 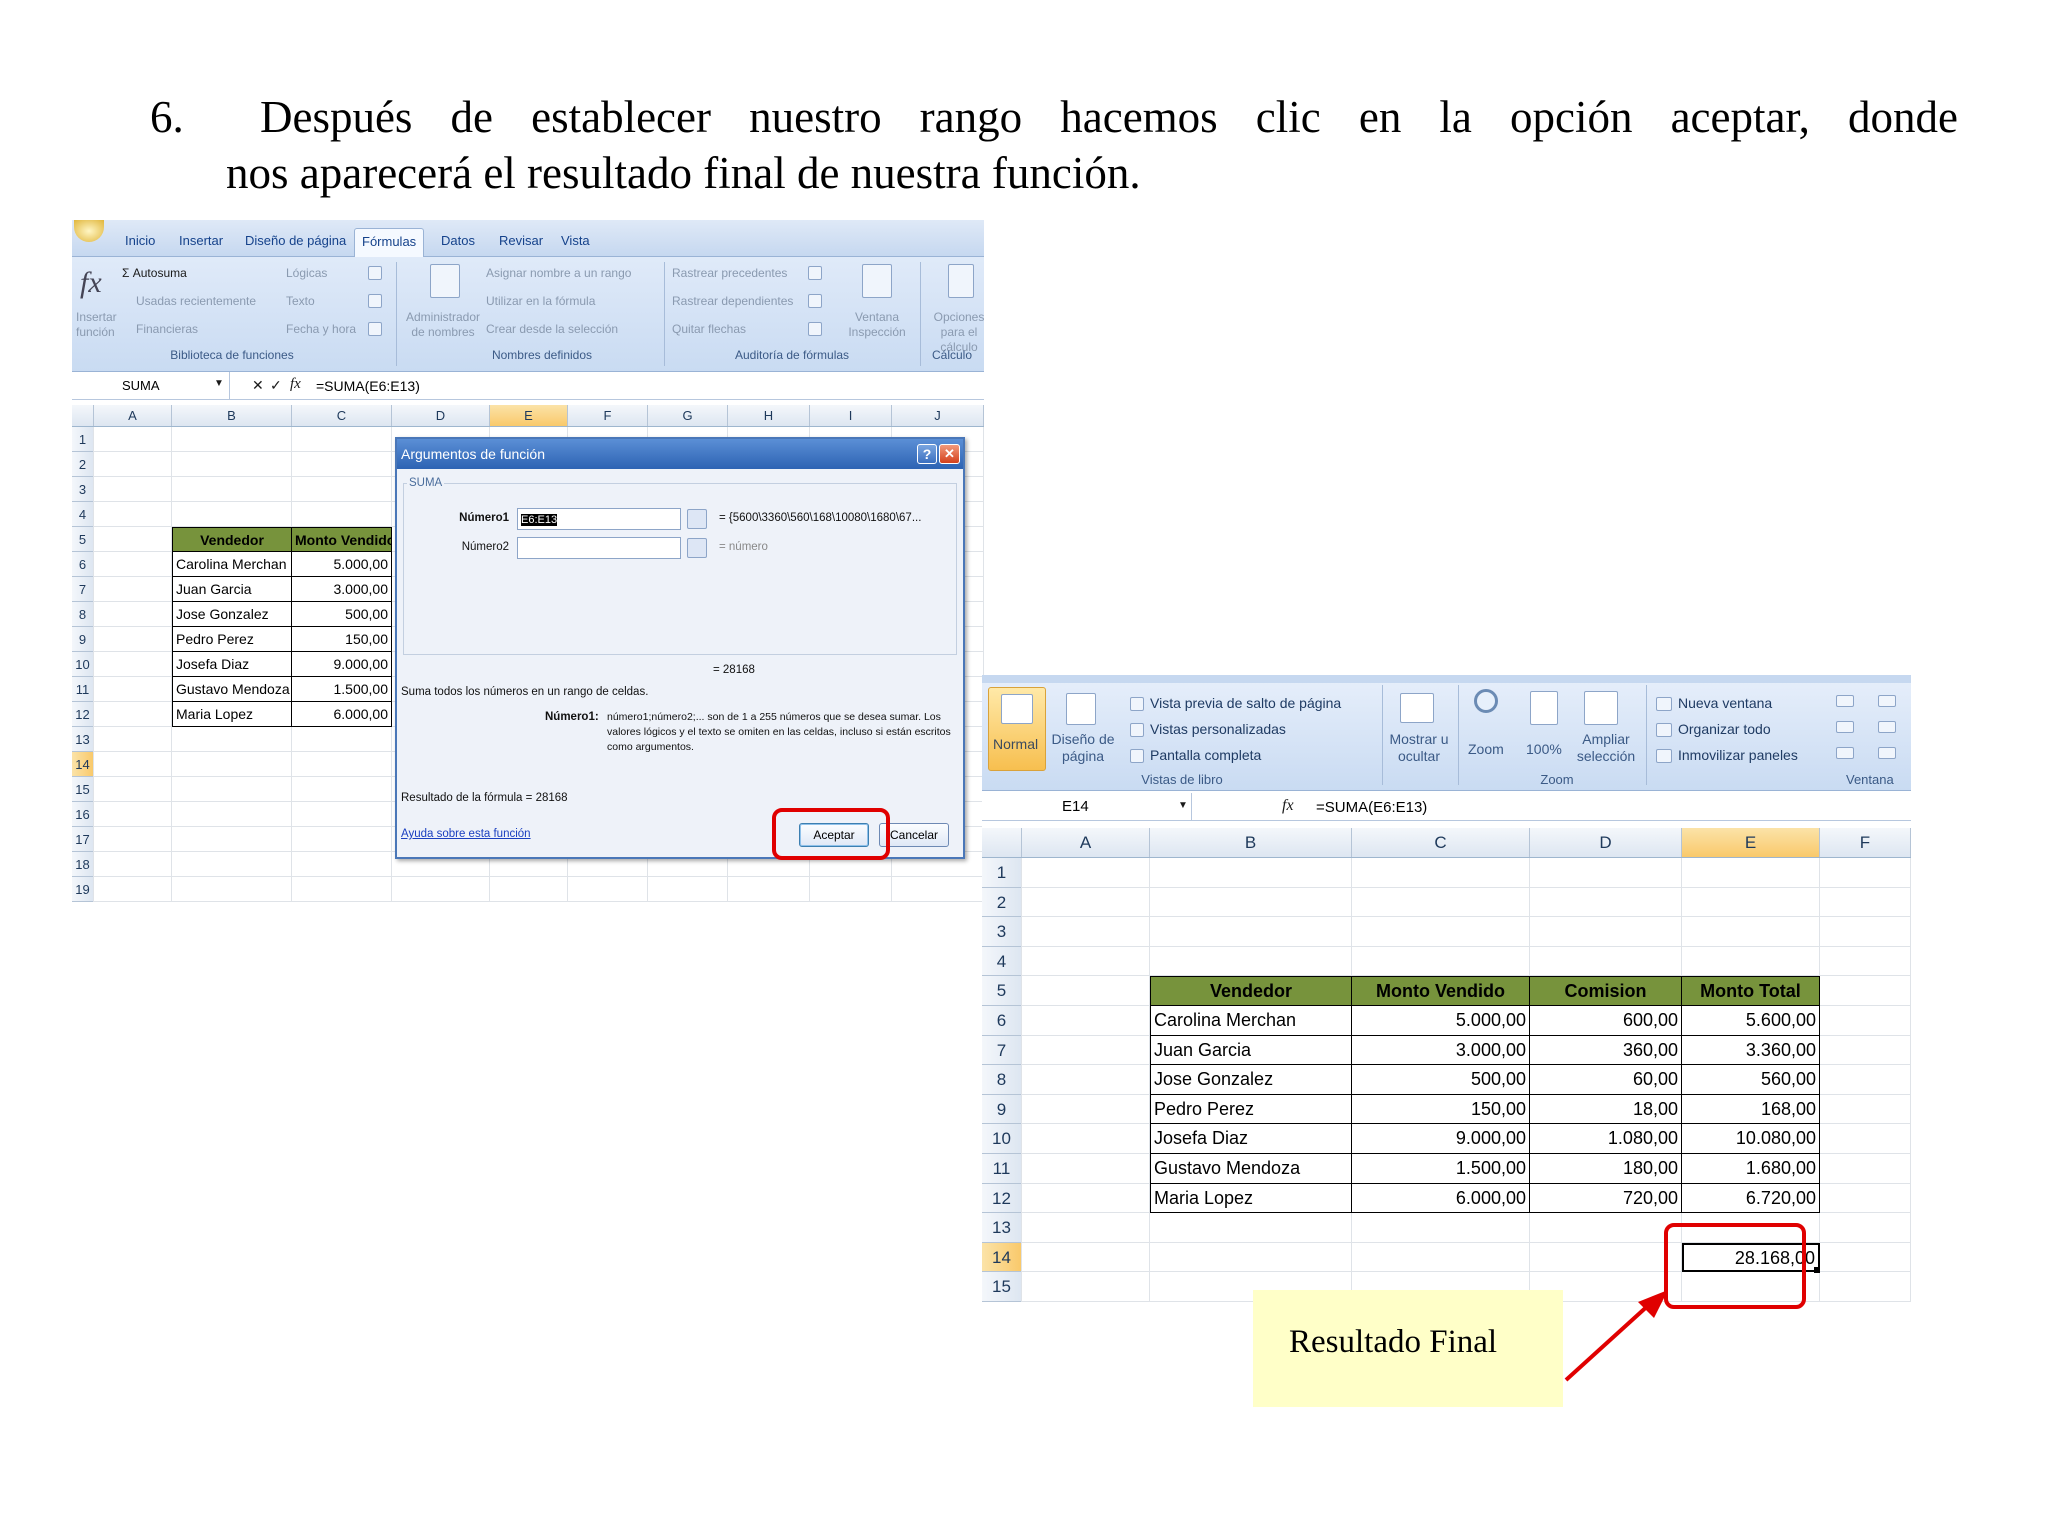 What do you see at coordinates (89, 231) in the screenshot?
I see `office-button` at bounding box center [89, 231].